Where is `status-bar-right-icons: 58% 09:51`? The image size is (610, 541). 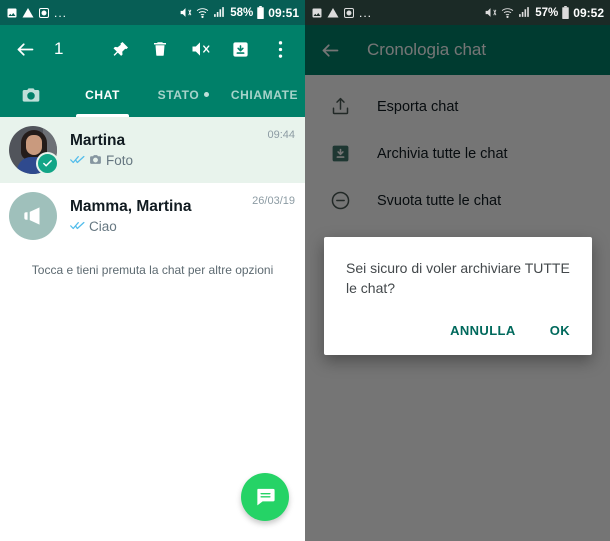
status-bar-right-icons: 58% 09:51 is located at coordinates (239, 13).